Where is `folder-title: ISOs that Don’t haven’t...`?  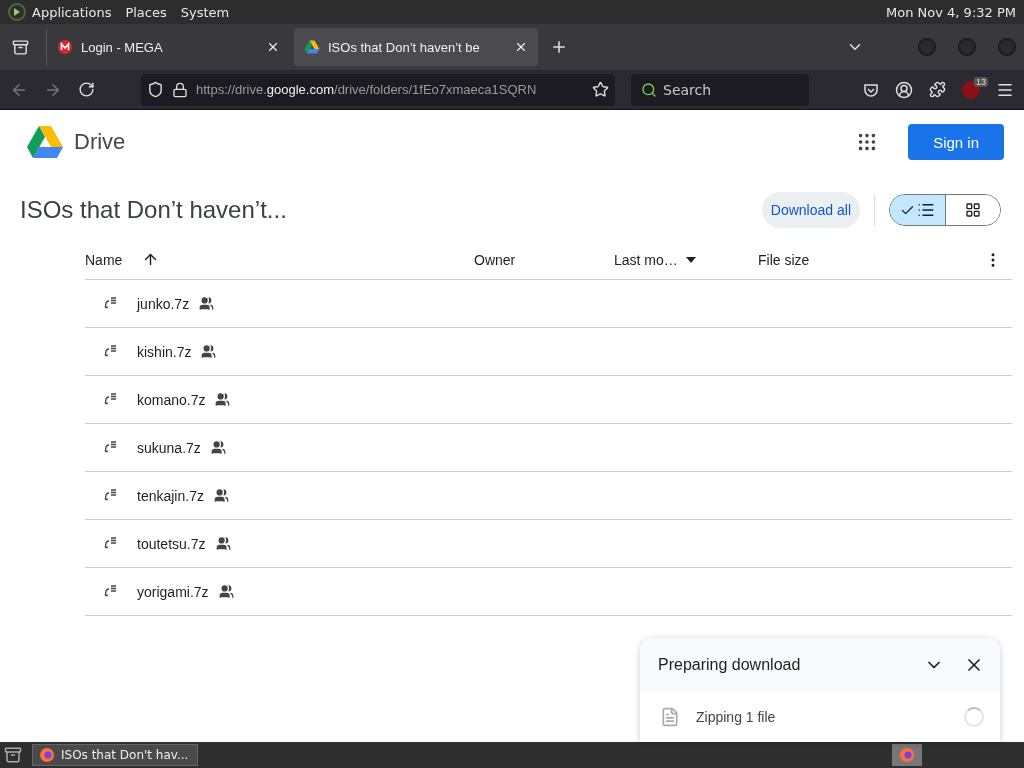
folder-title: ISOs that Don’t haven’t... is located at coordinates (154, 210).